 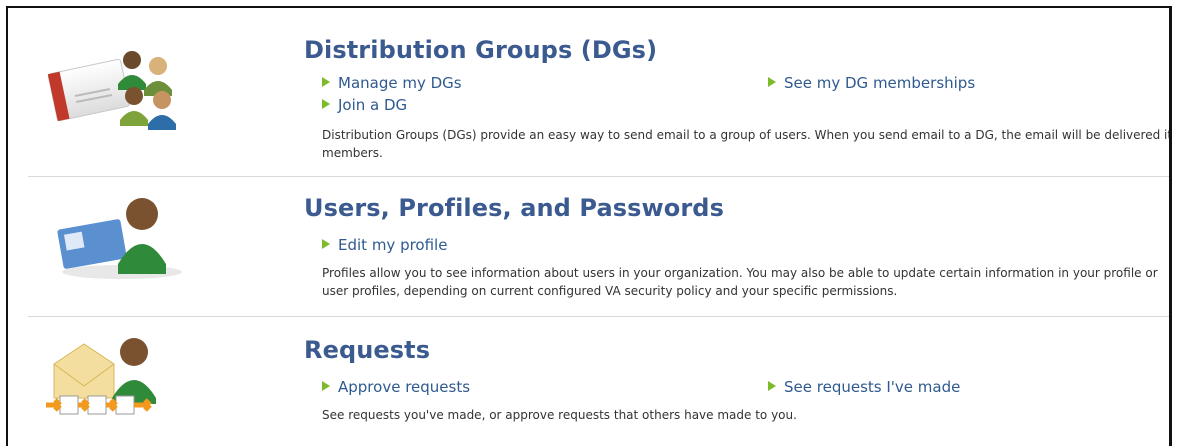 I want to click on section-requests: Requests, so click(x=734, y=350).